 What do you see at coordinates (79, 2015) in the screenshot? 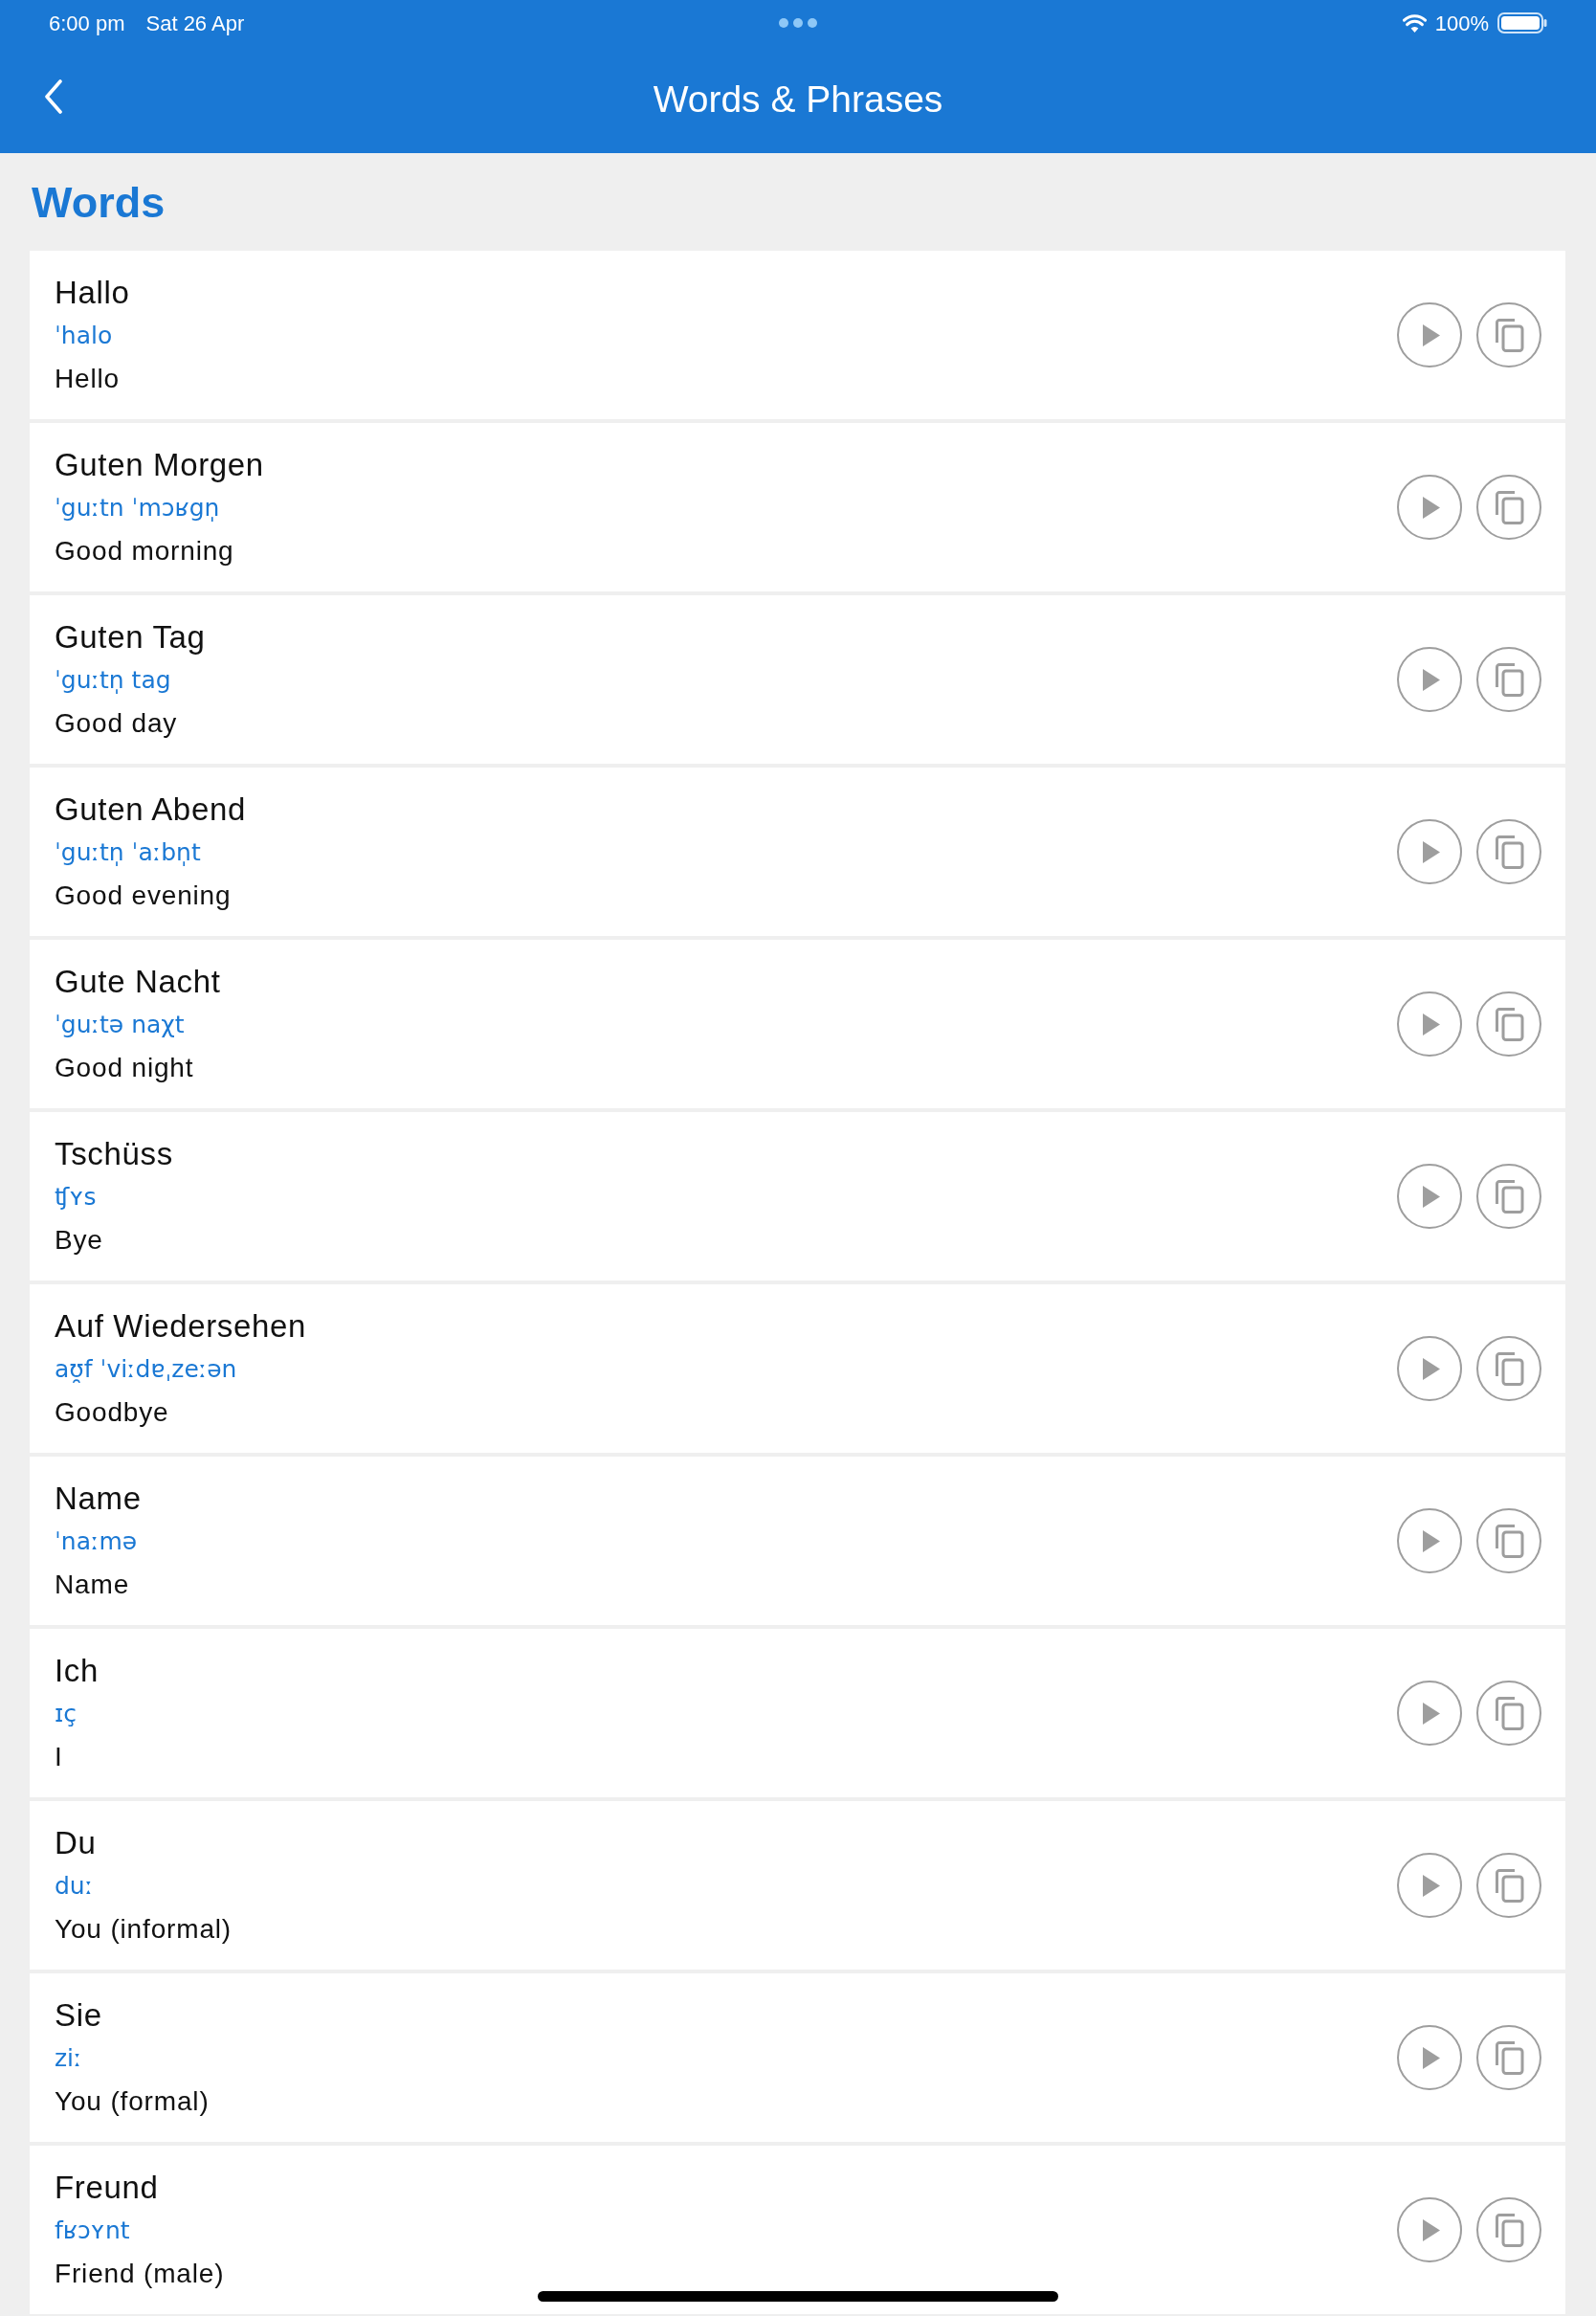
I see `word-text: Sie` at bounding box center [79, 2015].